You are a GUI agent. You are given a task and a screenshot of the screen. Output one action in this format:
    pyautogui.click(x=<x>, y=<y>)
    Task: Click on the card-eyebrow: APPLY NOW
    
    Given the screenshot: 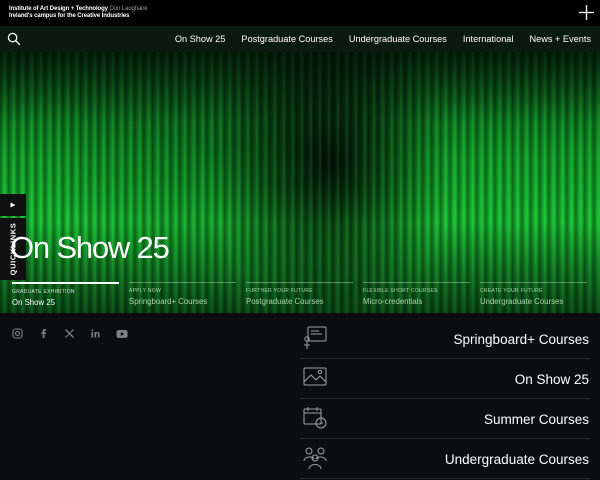 What is the action you would take?
    pyautogui.click(x=145, y=291)
    